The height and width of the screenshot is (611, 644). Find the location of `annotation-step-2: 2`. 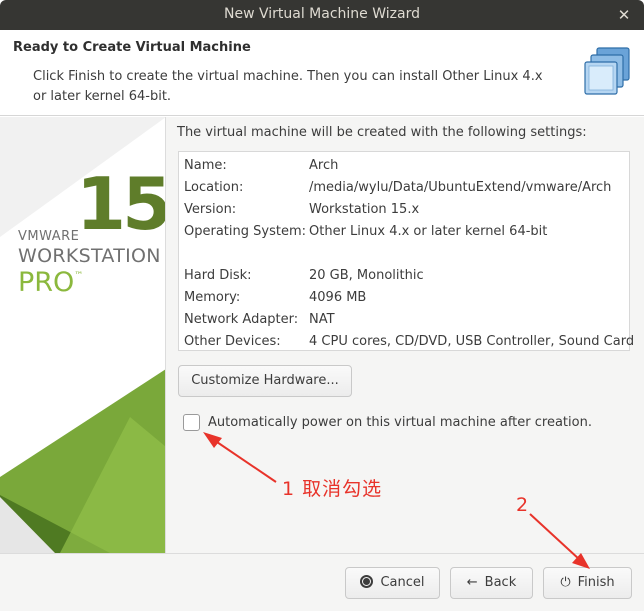

annotation-step-2: 2 is located at coordinates (522, 505).